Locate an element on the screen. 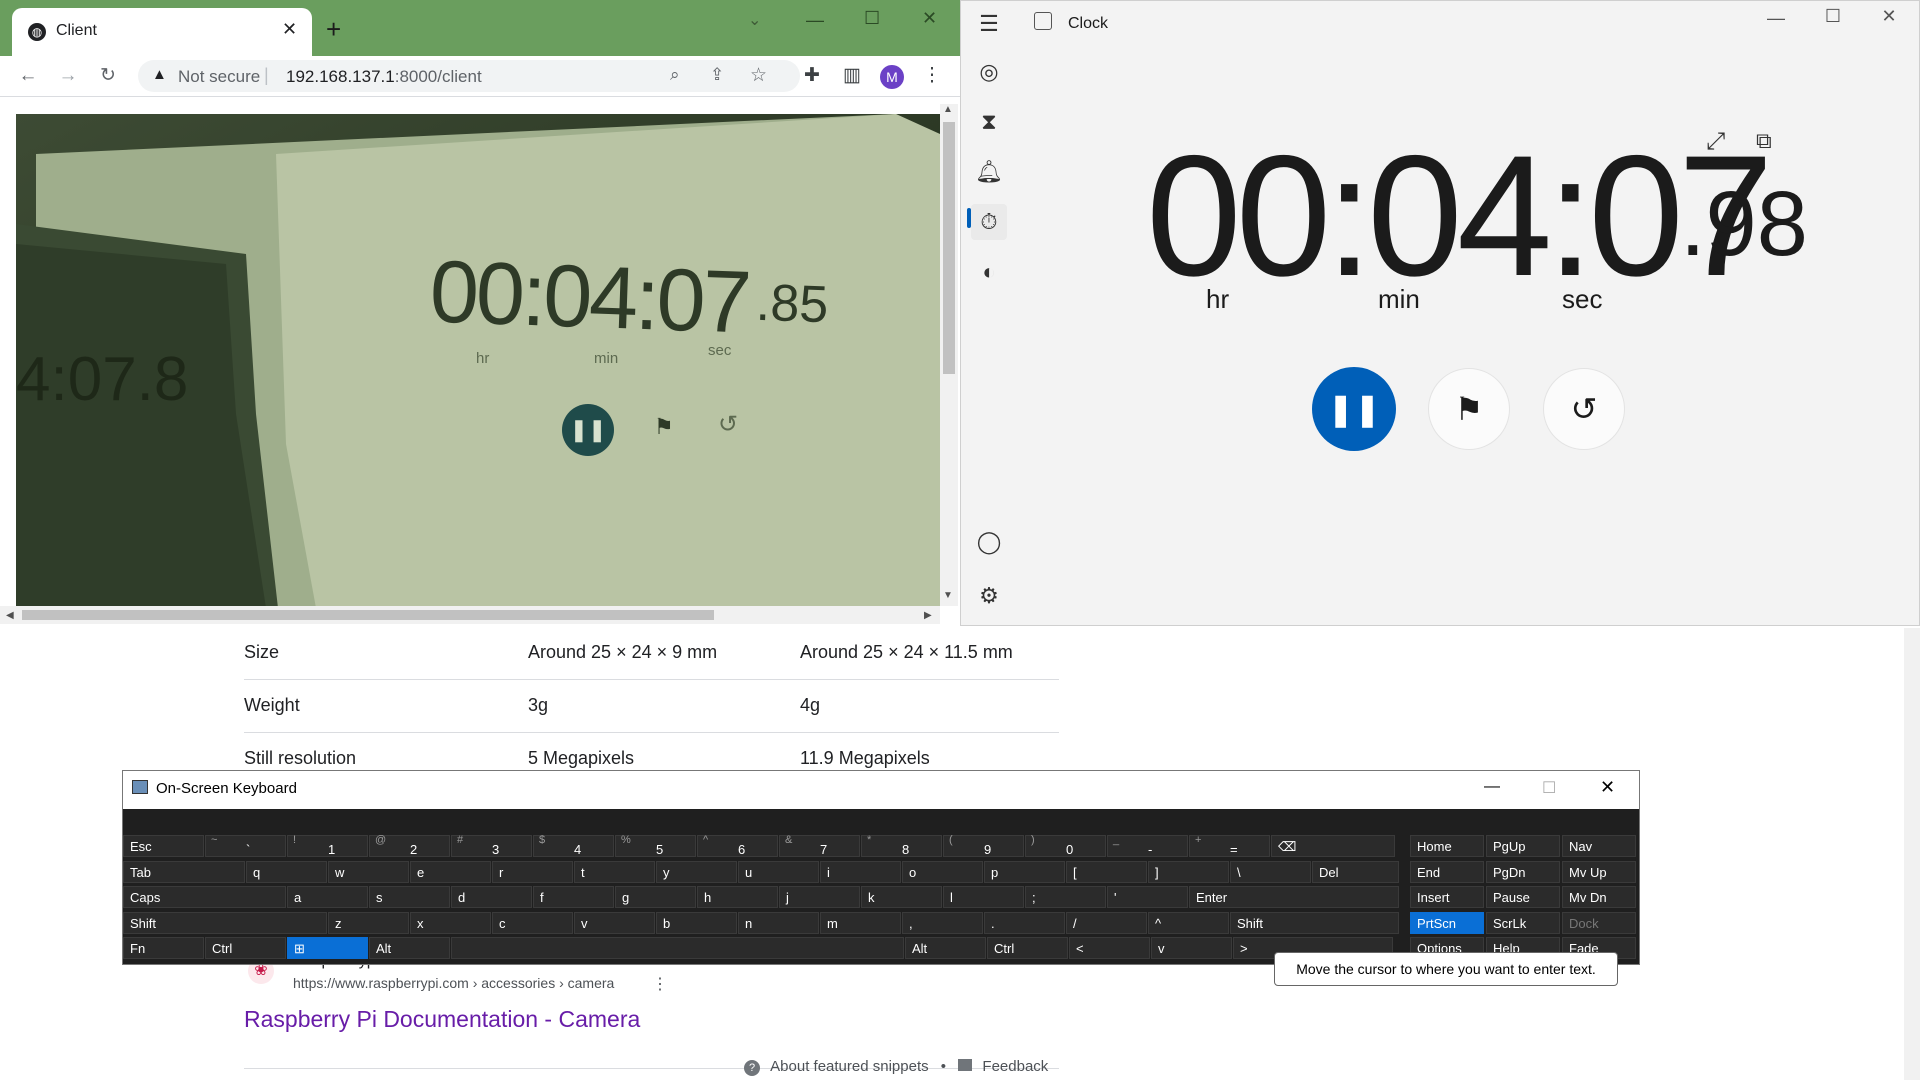 The width and height of the screenshot is (1920, 1080). osk-key: r is located at coordinates (532, 871).